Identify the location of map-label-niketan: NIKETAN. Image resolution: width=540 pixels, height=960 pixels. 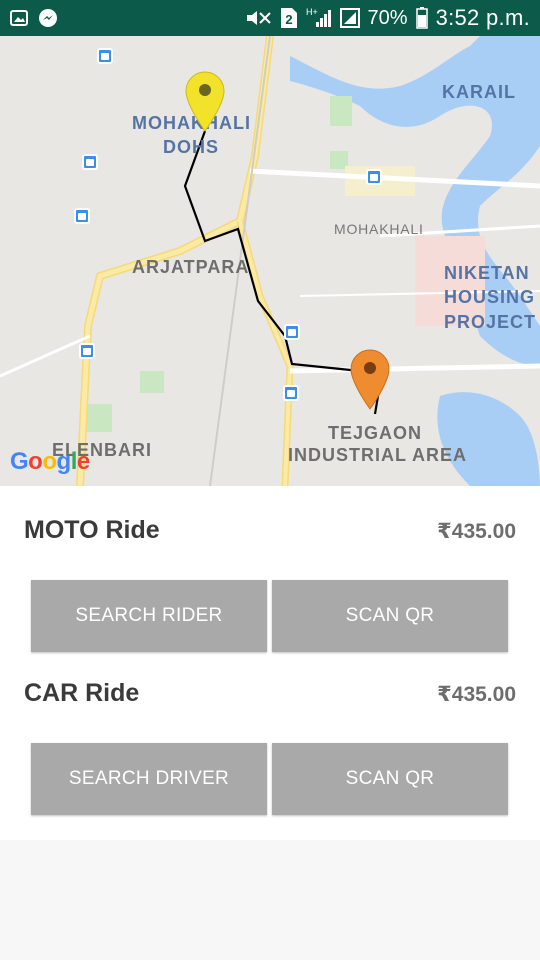
(487, 273).